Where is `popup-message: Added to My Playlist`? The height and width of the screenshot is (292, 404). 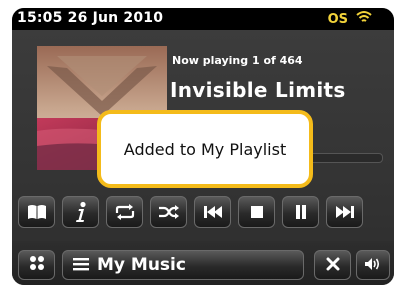
popup-message: Added to My Playlist is located at coordinates (205, 149).